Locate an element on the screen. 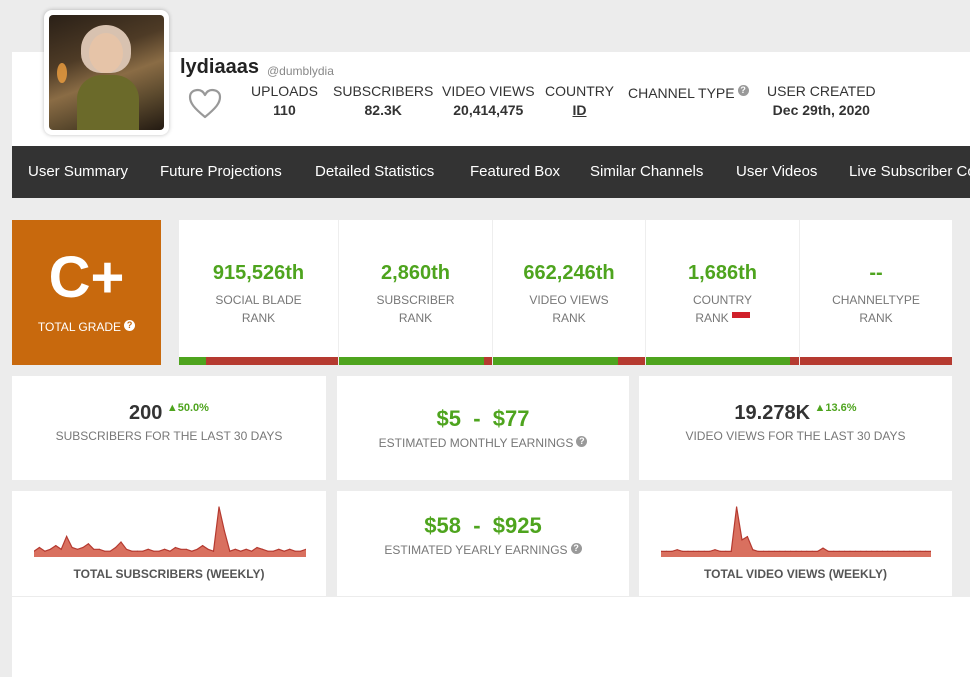 This screenshot has width=970, height=677. subscriber-rank: 2,860th SUBSCRIBER RANK is located at coordinates (416, 292).